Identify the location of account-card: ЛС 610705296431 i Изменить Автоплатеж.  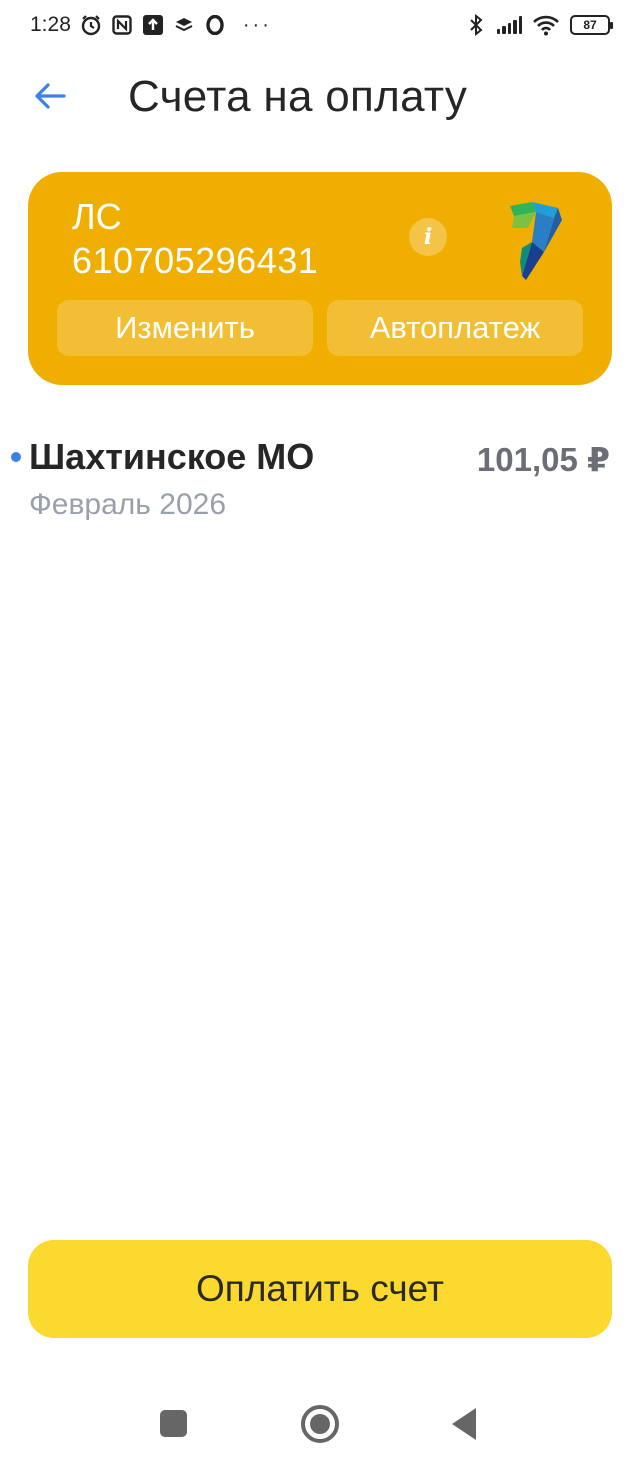
(320, 278).